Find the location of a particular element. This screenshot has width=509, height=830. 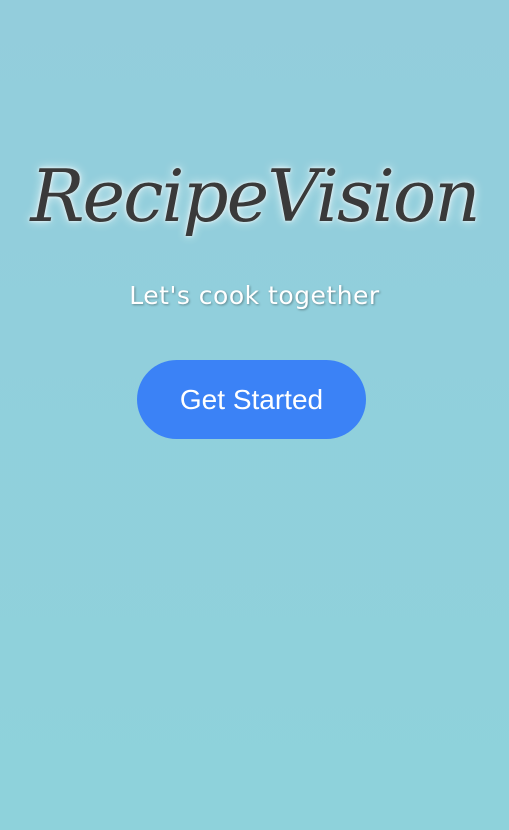

app-tagline: Let's cook together is located at coordinates (254, 295).